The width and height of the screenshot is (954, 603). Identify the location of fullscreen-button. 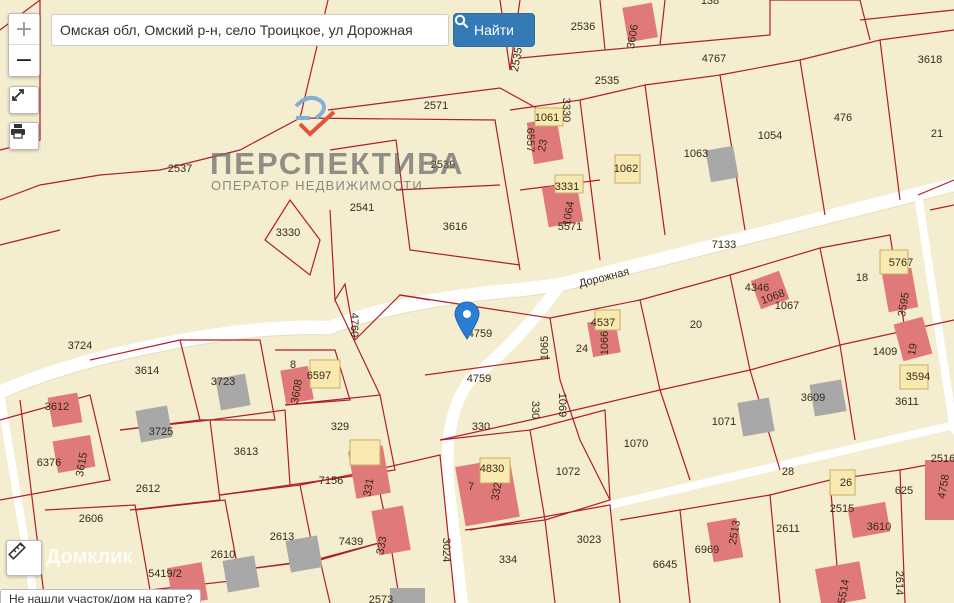
(24, 100).